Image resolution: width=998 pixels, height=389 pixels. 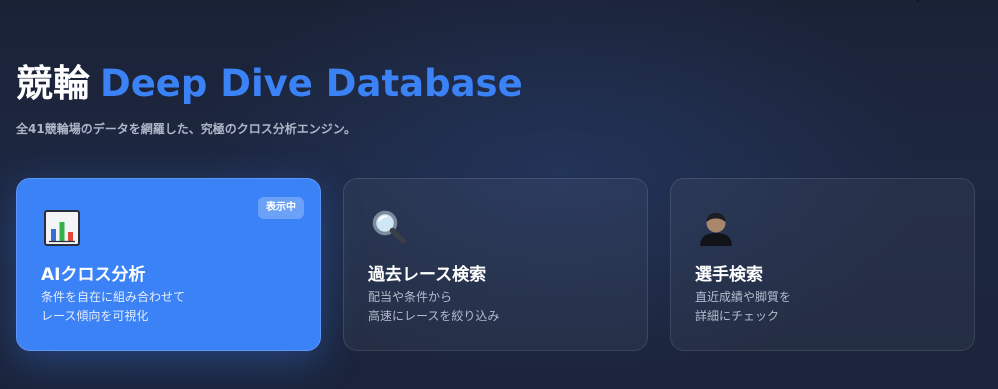 What do you see at coordinates (822, 264) in the screenshot?
I see `player-search-card: 選手検索 直近成績や脚質を 詳細にチェック` at bounding box center [822, 264].